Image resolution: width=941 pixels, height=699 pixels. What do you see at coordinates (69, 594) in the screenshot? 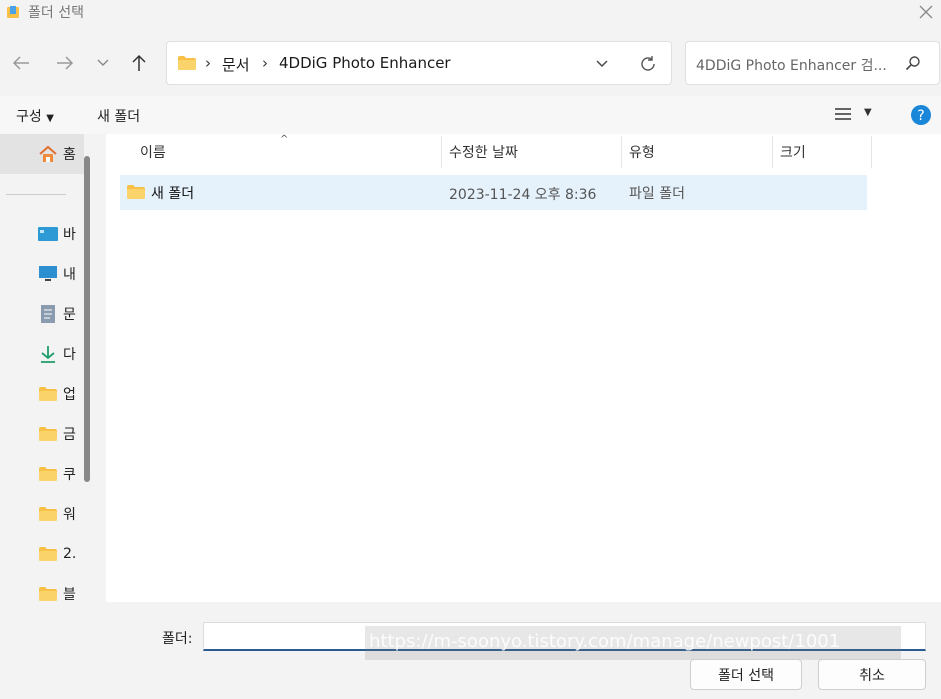
I see `sidebar-item-label: 블` at bounding box center [69, 594].